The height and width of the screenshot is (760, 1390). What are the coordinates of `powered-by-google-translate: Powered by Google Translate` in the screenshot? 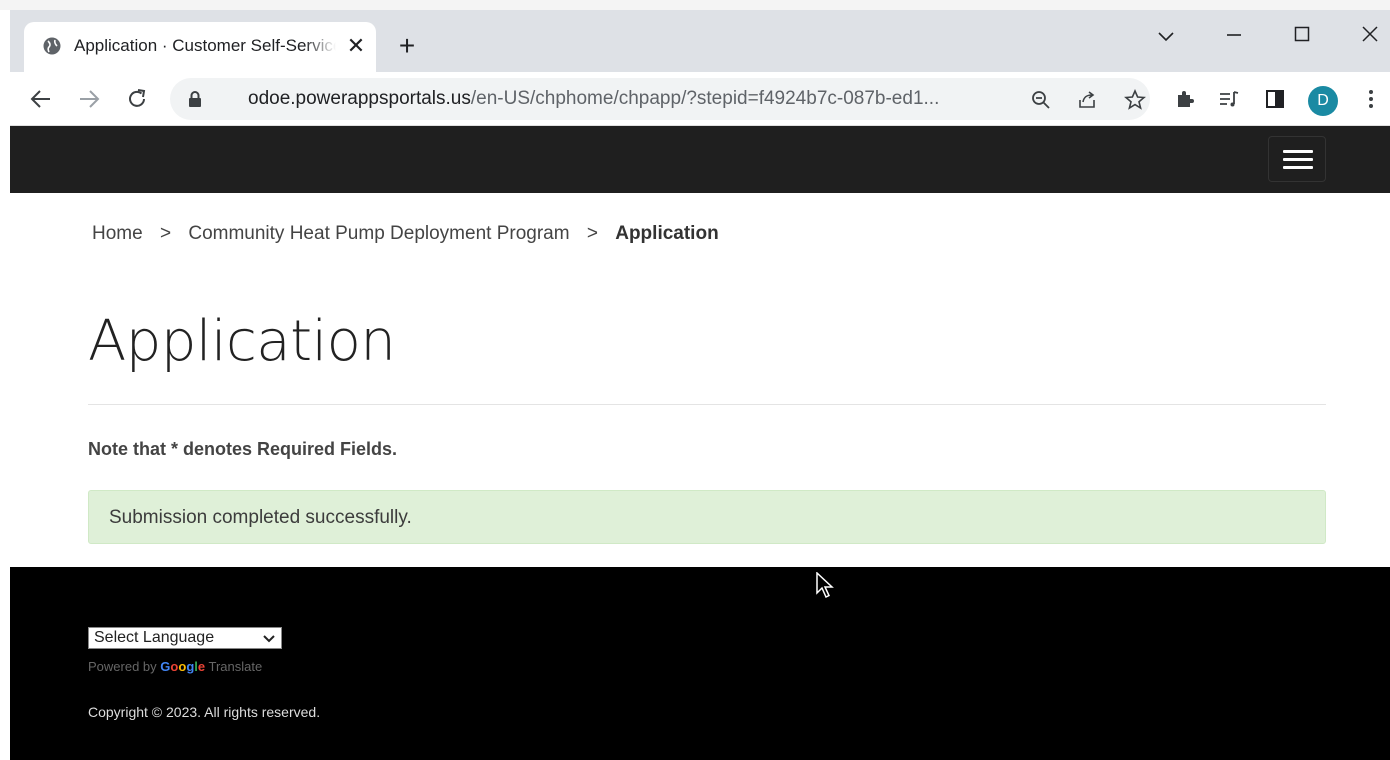 It's located at (175, 666).